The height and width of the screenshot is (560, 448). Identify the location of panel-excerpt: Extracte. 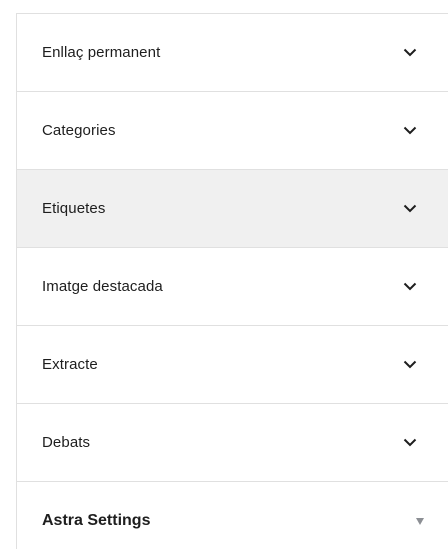
(232, 365).